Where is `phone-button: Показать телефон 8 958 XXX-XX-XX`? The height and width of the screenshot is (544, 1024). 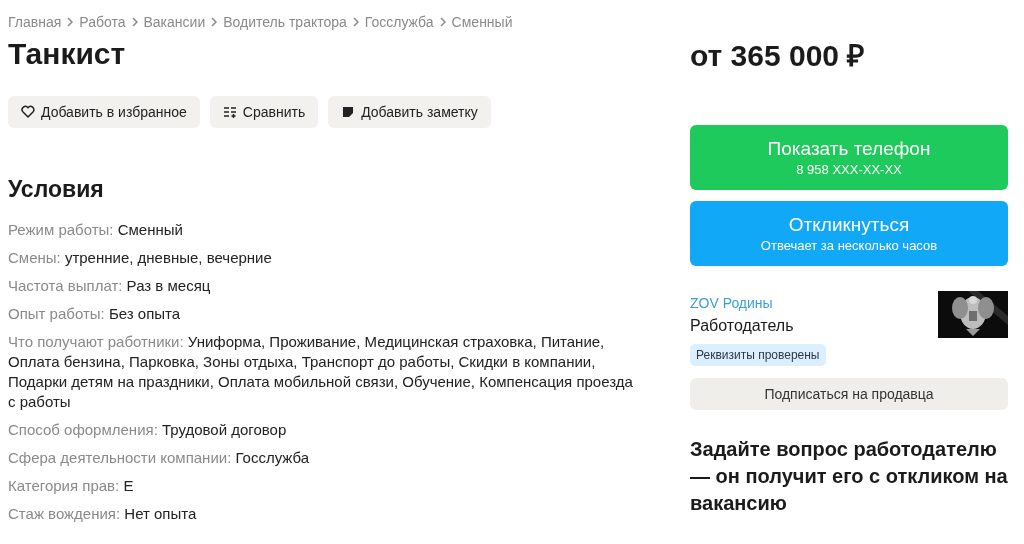 phone-button: Показать телефон 8 958 XXX-XX-XX is located at coordinates (849, 157).